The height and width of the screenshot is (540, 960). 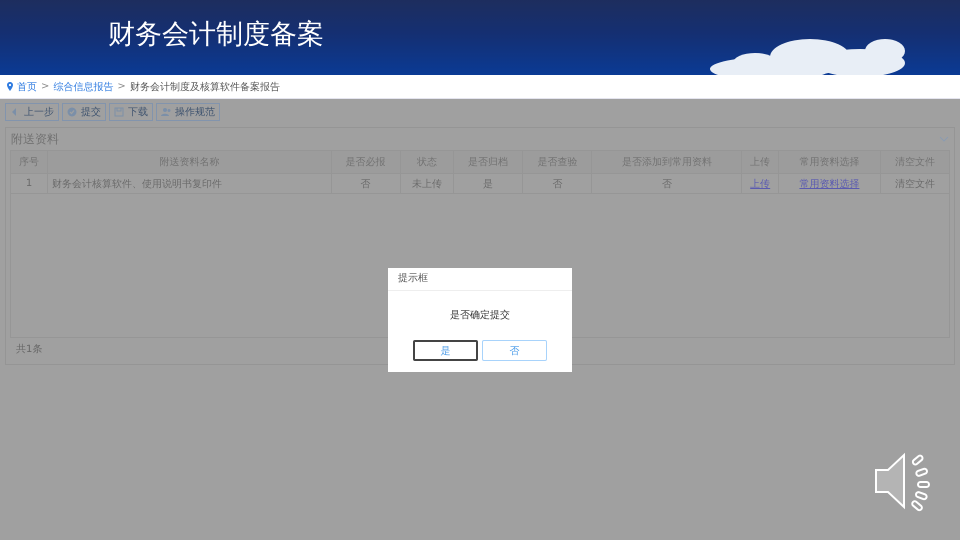 What do you see at coordinates (29, 349) in the screenshot?
I see `total-count: 共1条` at bounding box center [29, 349].